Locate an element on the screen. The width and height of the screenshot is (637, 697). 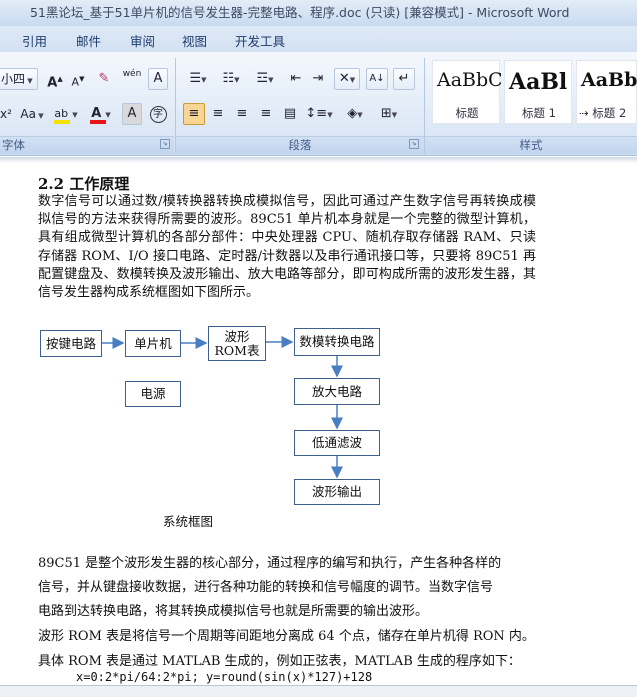
align-center-button: ≡ is located at coordinates (218, 114).